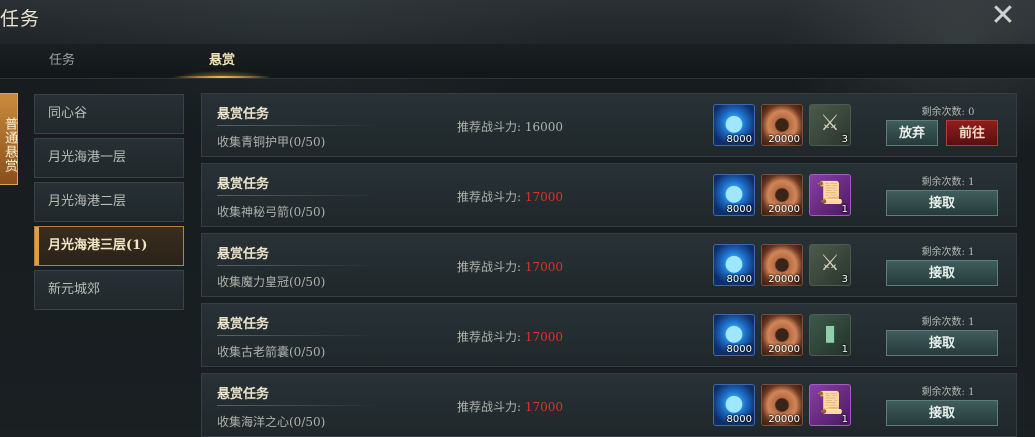 Image resolution: width=1035 pixels, height=437 pixels. What do you see at coordinates (271, 352) in the screenshot?
I see `quest-description: 收集古老箭囊(0/50)` at bounding box center [271, 352].